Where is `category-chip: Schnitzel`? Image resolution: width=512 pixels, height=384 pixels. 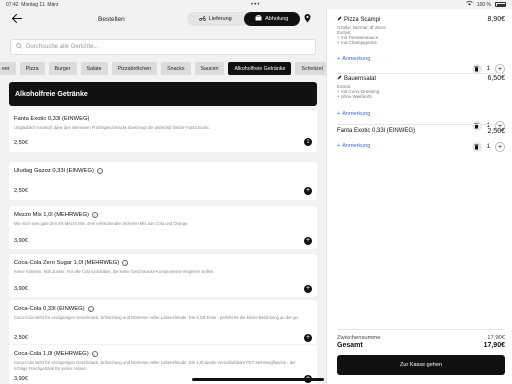
category-chip: Schnitzel is located at coordinates (310, 68).